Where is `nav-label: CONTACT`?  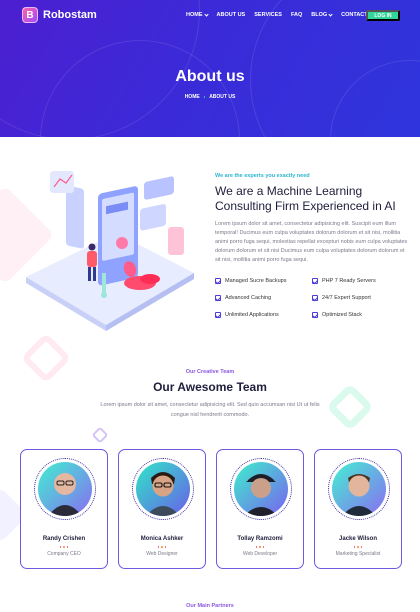
nav-label: CONTACT is located at coordinates (354, 15).